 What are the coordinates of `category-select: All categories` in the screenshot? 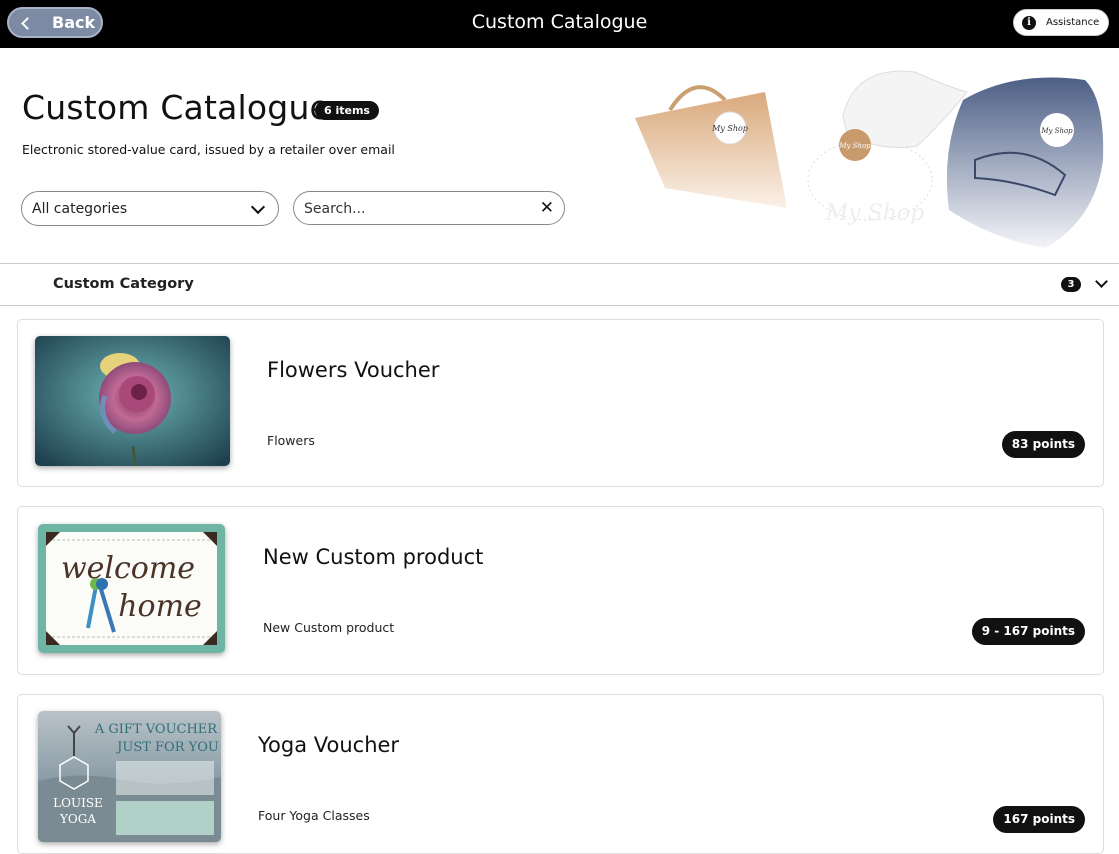 It's located at (150, 208).